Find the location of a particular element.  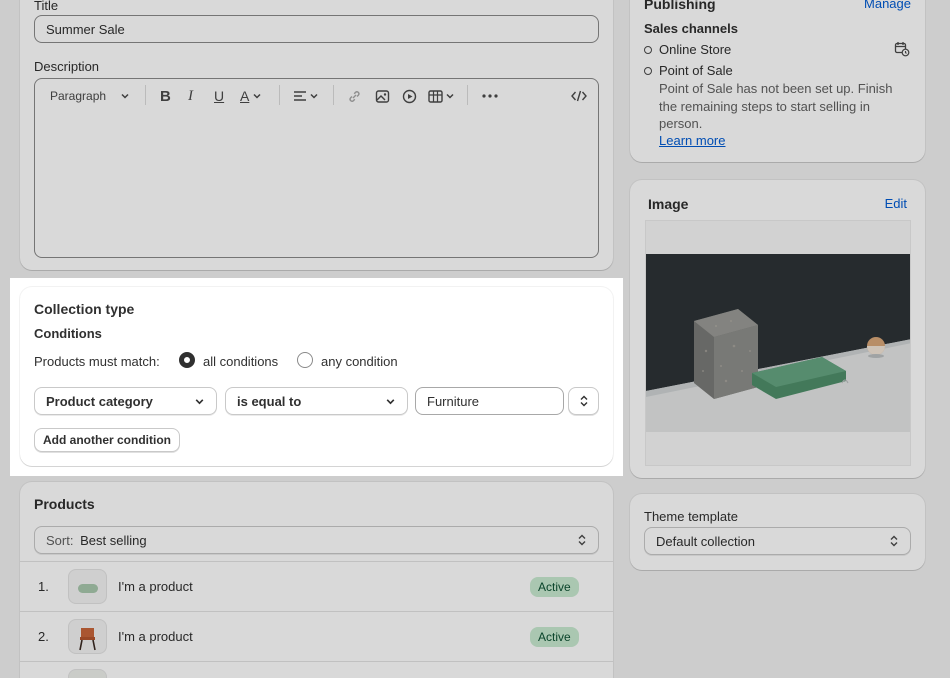

paragraph-dropdown: Paragraph is located at coordinates (90, 96).